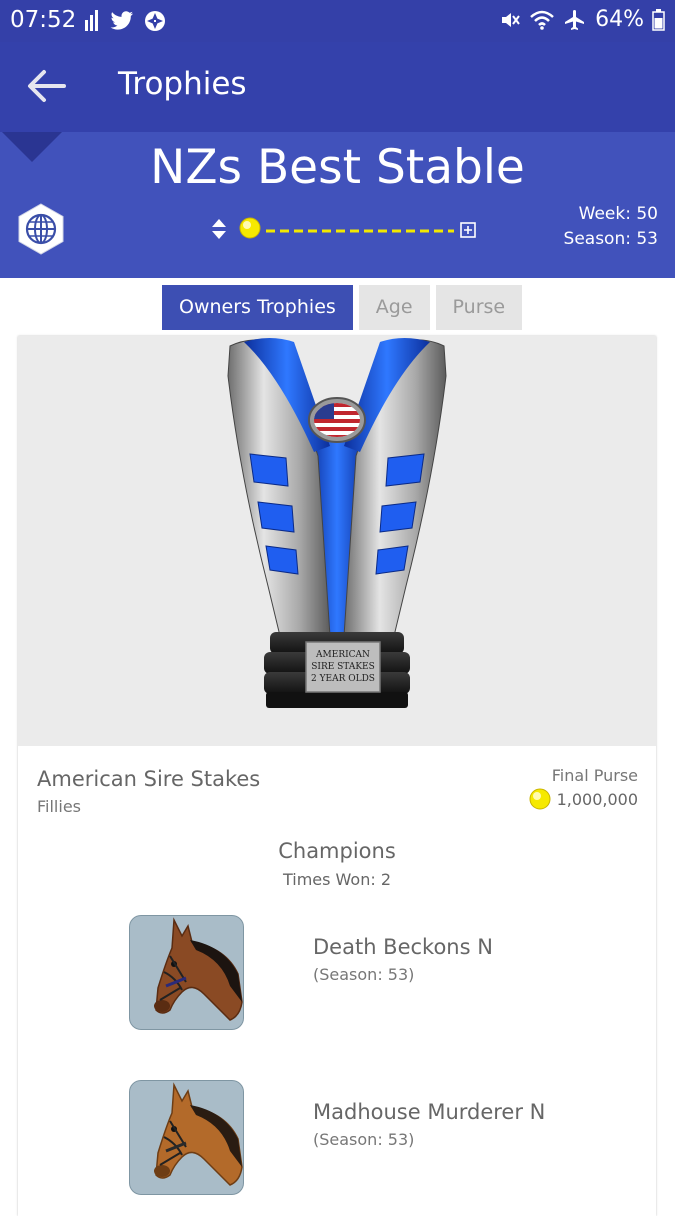  What do you see at coordinates (618, 214) in the screenshot?
I see `week-label: Week: 50` at bounding box center [618, 214].